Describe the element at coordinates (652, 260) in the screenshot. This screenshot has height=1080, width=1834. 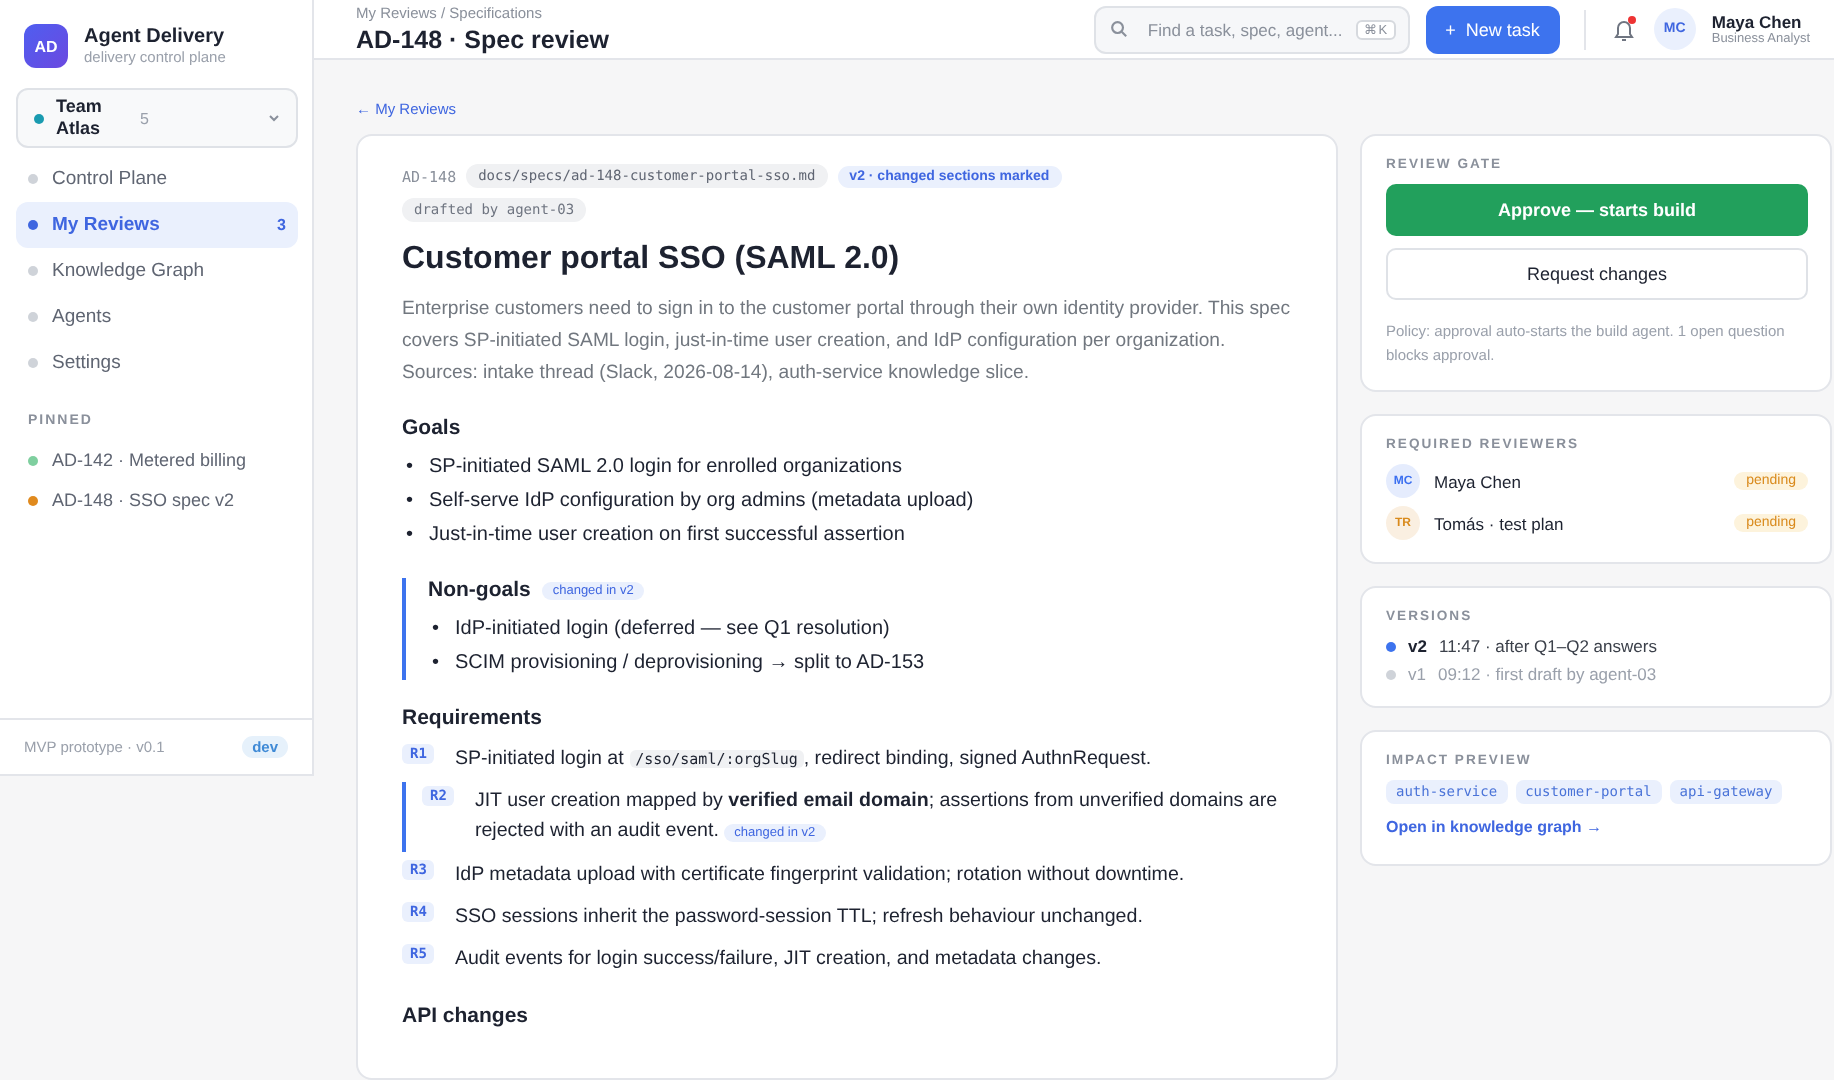
I see `spec-title: Customer portal SSO (SAML 2.0)` at that location.